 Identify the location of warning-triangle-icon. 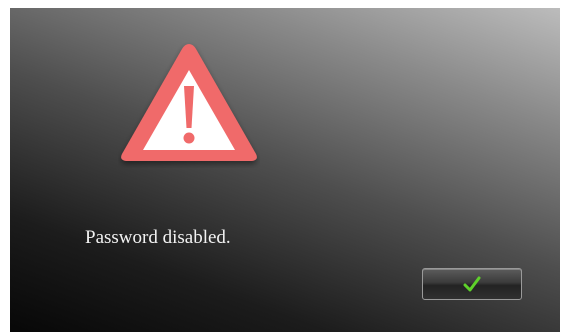
(189, 102).